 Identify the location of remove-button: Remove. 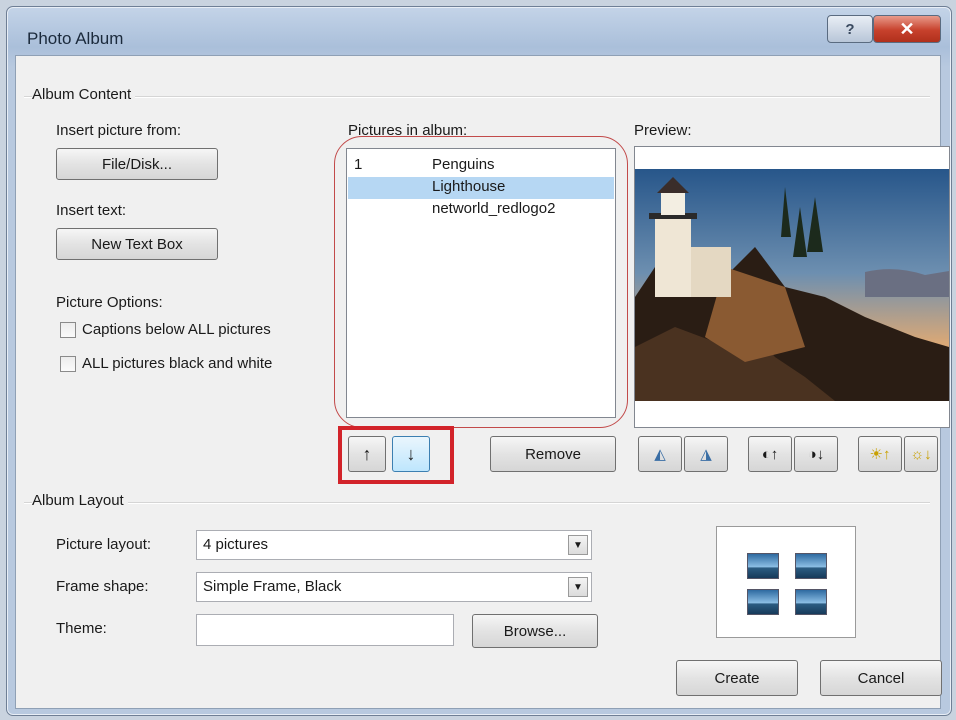
(553, 454).